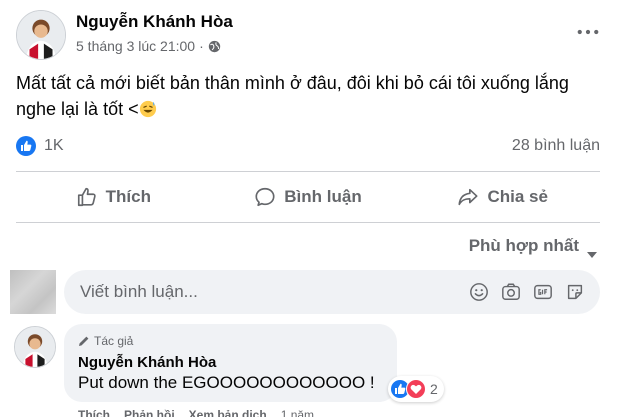 Image resolution: width=617 pixels, height=417 pixels. What do you see at coordinates (468, 197) in the screenshot?
I see `share-arrow-icon` at bounding box center [468, 197].